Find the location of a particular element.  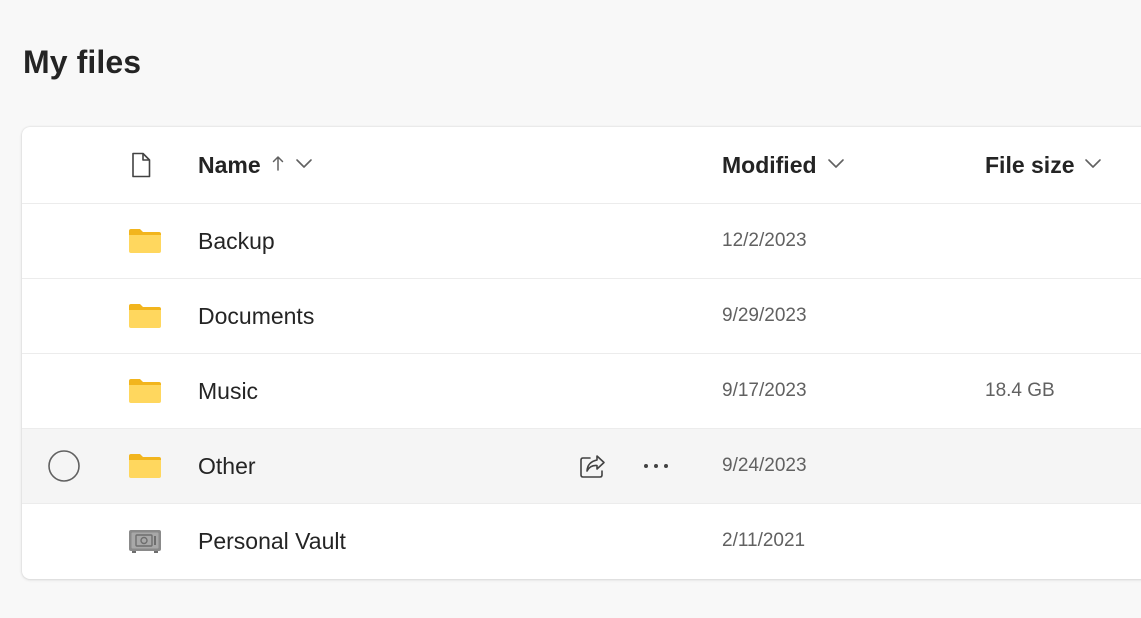

column-header-file-size: File size is located at coordinates (1043, 165).